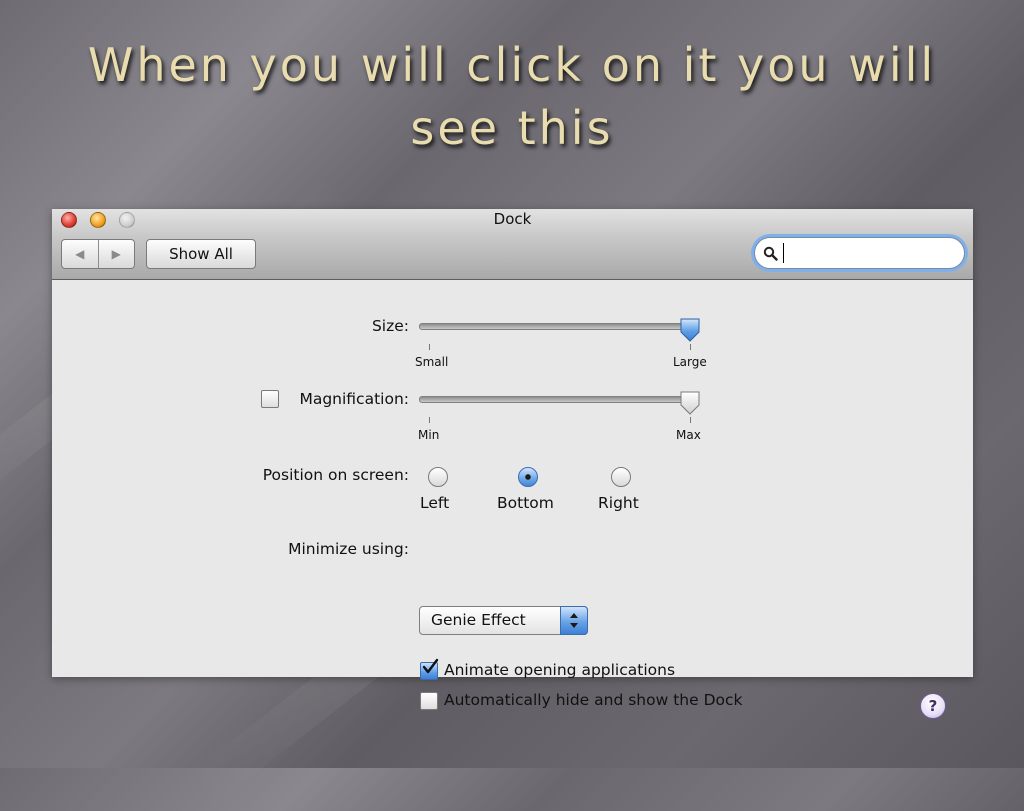 The width and height of the screenshot is (1024, 811). What do you see at coordinates (390, 326) in the screenshot?
I see `size-label: Size:` at bounding box center [390, 326].